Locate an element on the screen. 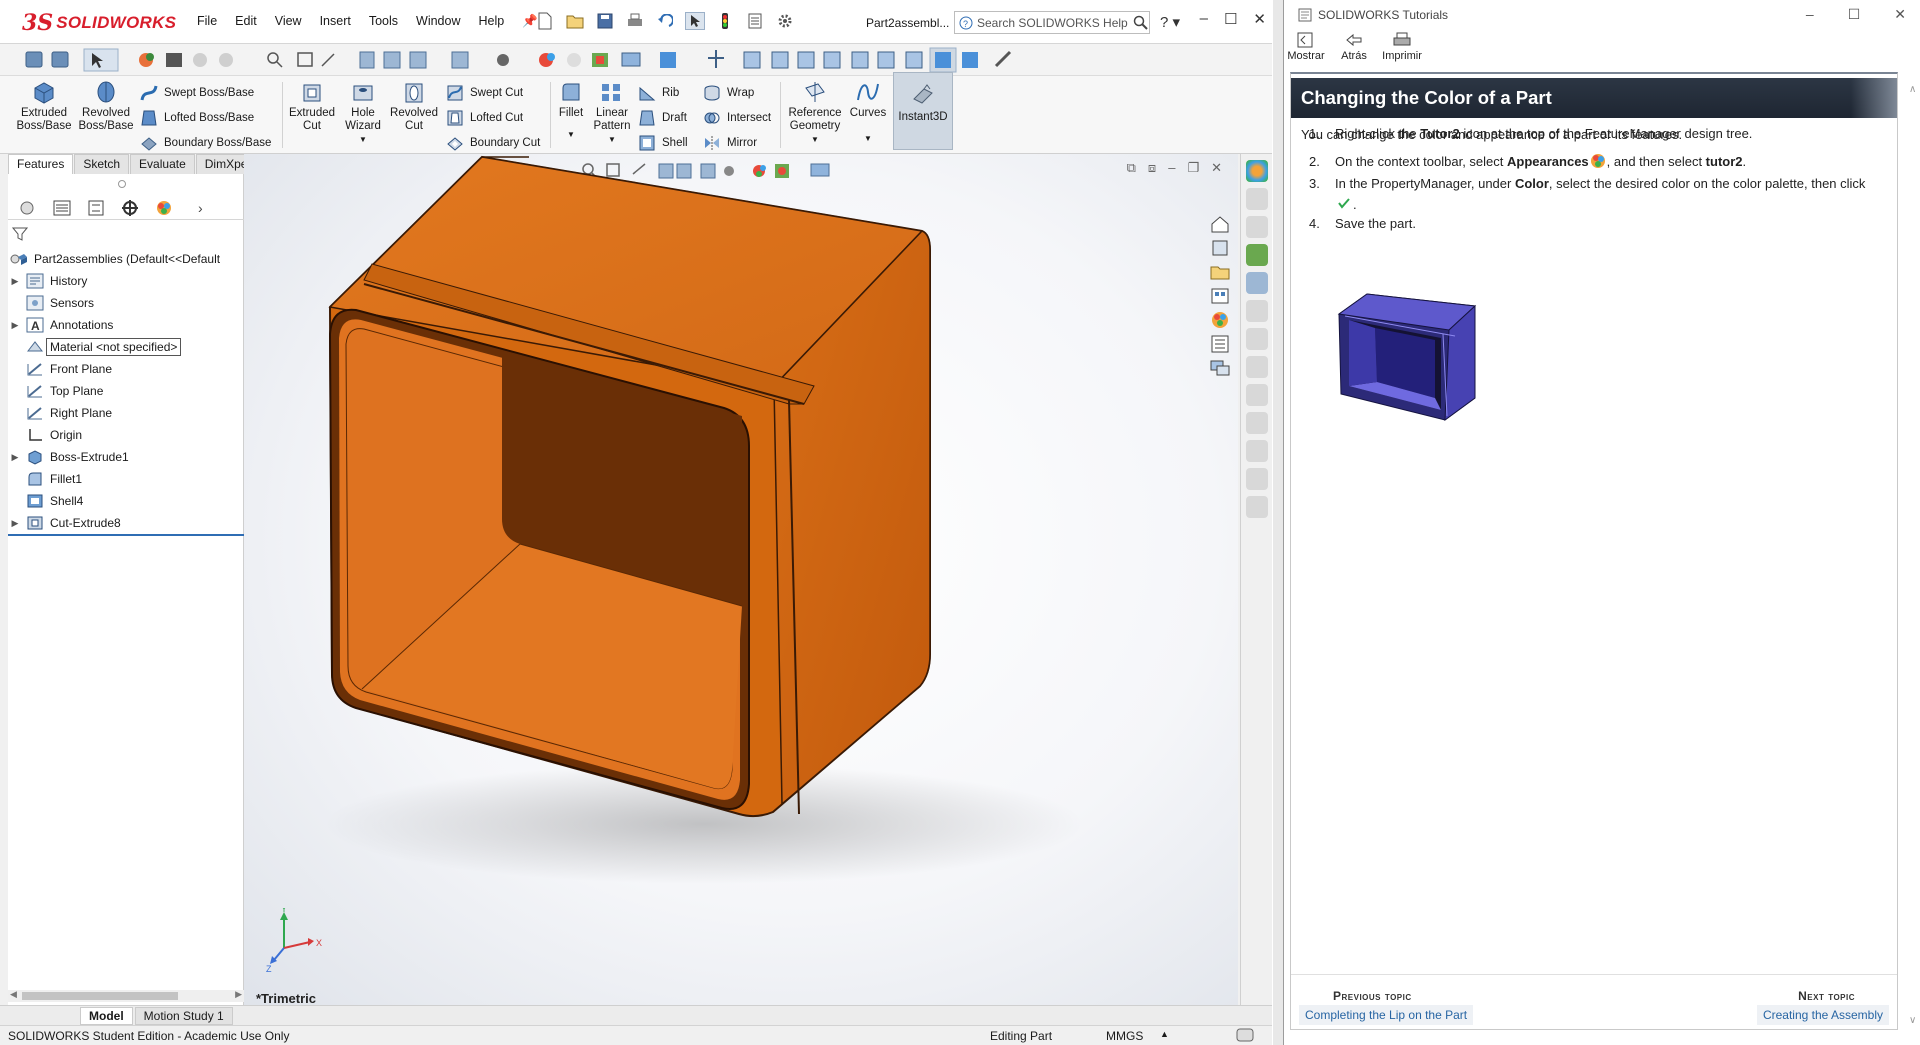 This screenshot has width=1920, height=1045. dimxpert-manager-tab-icon is located at coordinates (130, 208).